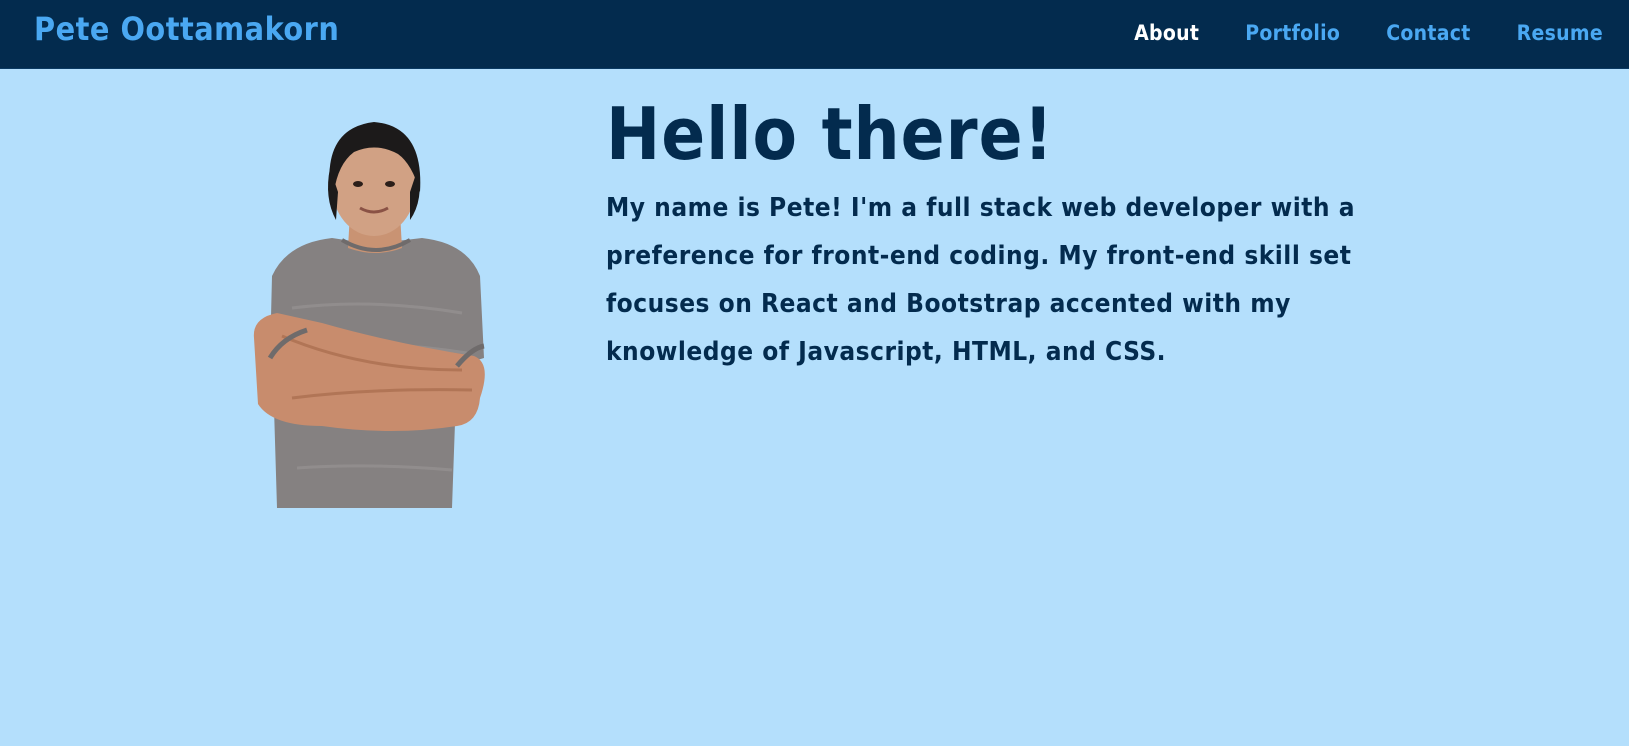 This screenshot has width=1629, height=746. Describe the element at coordinates (376, 308) in the screenshot. I see `profile-photo` at that location.